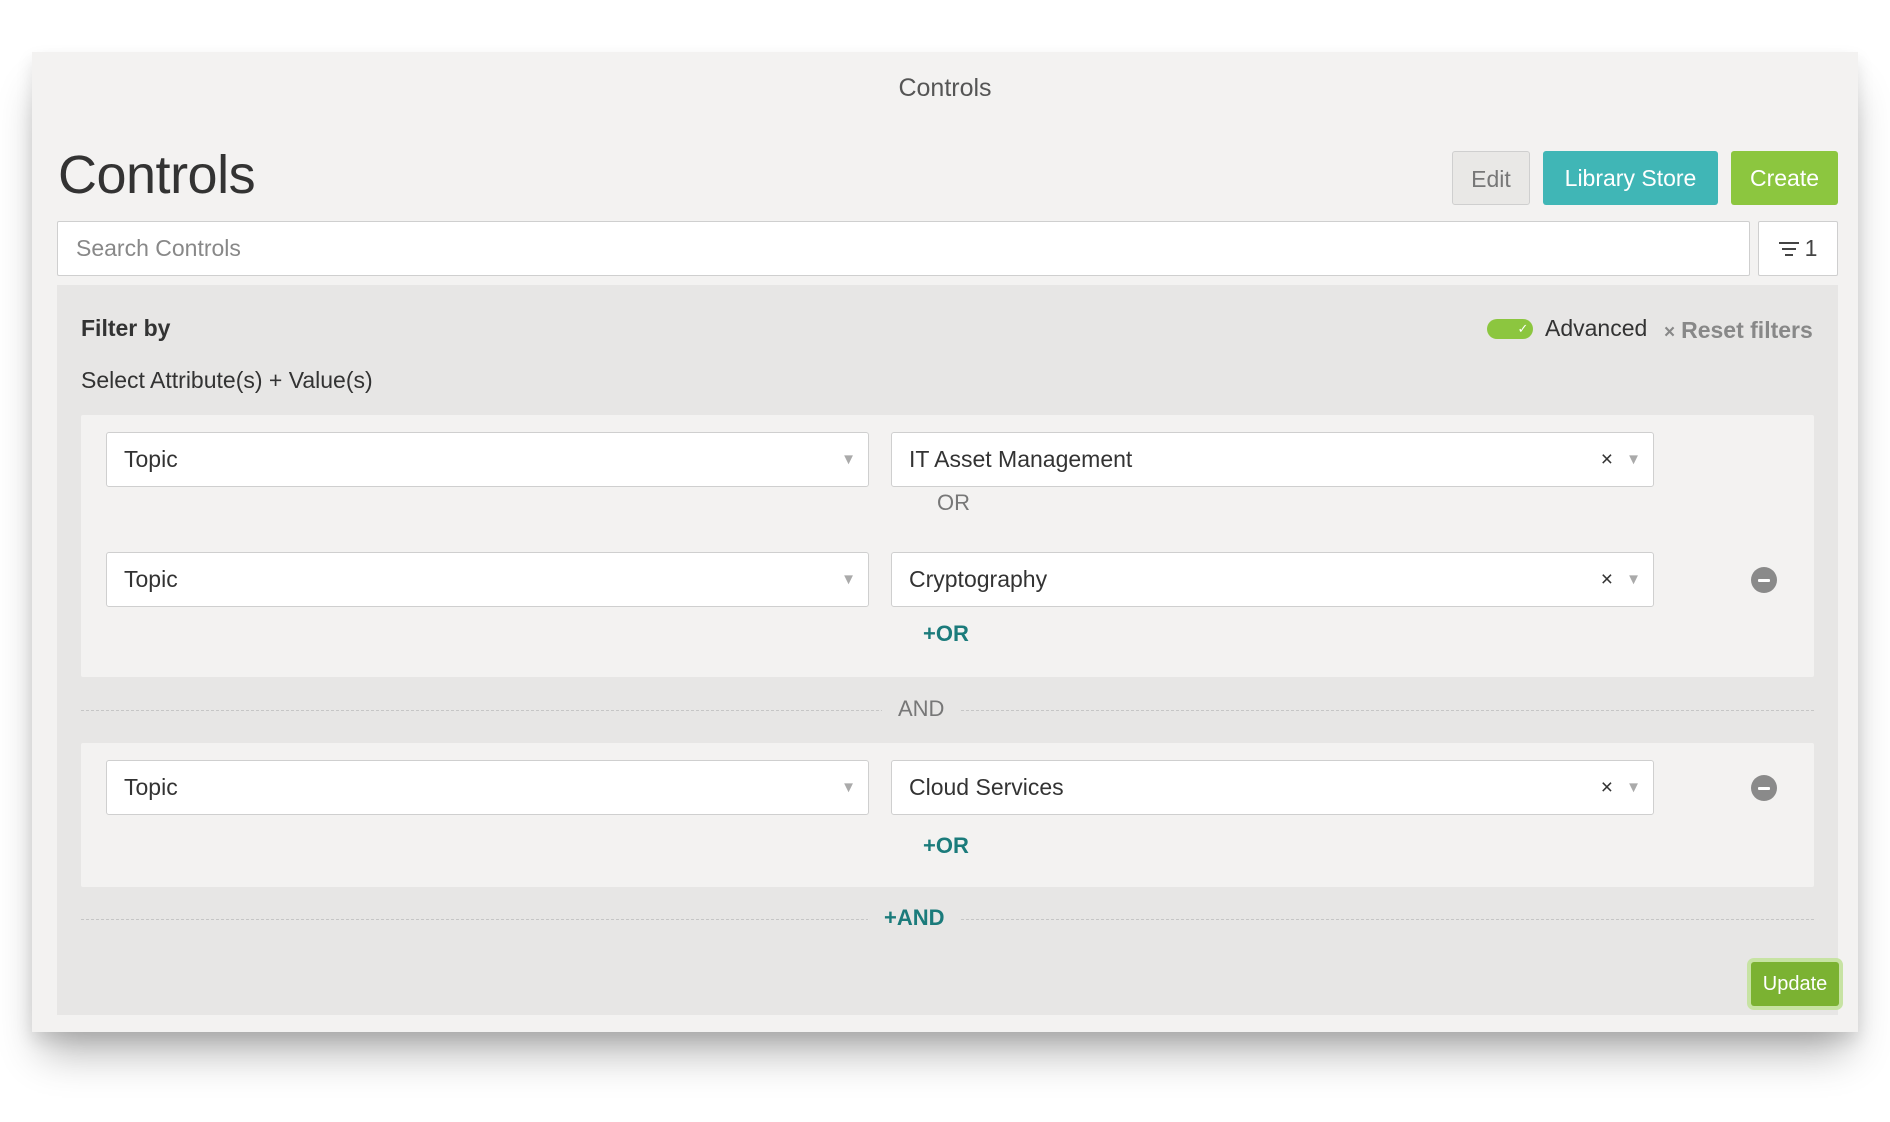 The width and height of the screenshot is (1890, 1122). I want to click on edit-button: Edit, so click(1491, 178).